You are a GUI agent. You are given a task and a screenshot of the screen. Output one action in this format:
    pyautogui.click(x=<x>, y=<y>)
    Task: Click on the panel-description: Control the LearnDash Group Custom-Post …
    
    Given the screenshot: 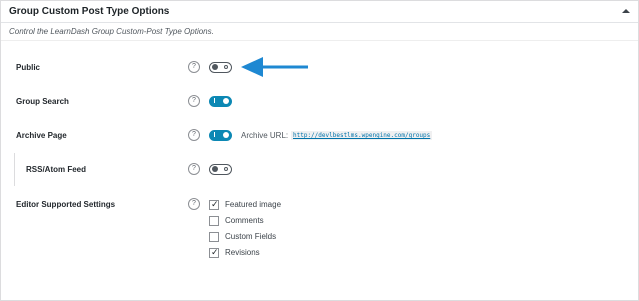 What is the action you would take?
    pyautogui.click(x=111, y=31)
    